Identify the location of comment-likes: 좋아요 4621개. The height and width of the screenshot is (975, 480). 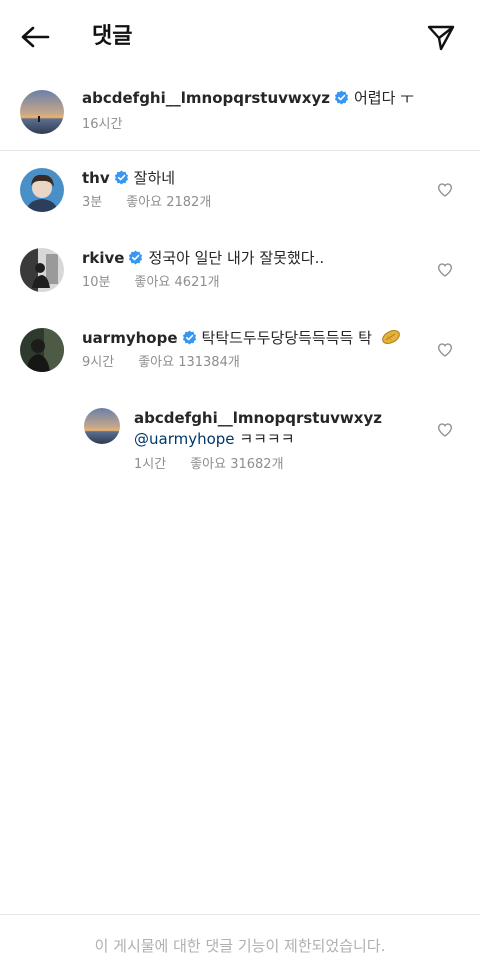
(177, 283).